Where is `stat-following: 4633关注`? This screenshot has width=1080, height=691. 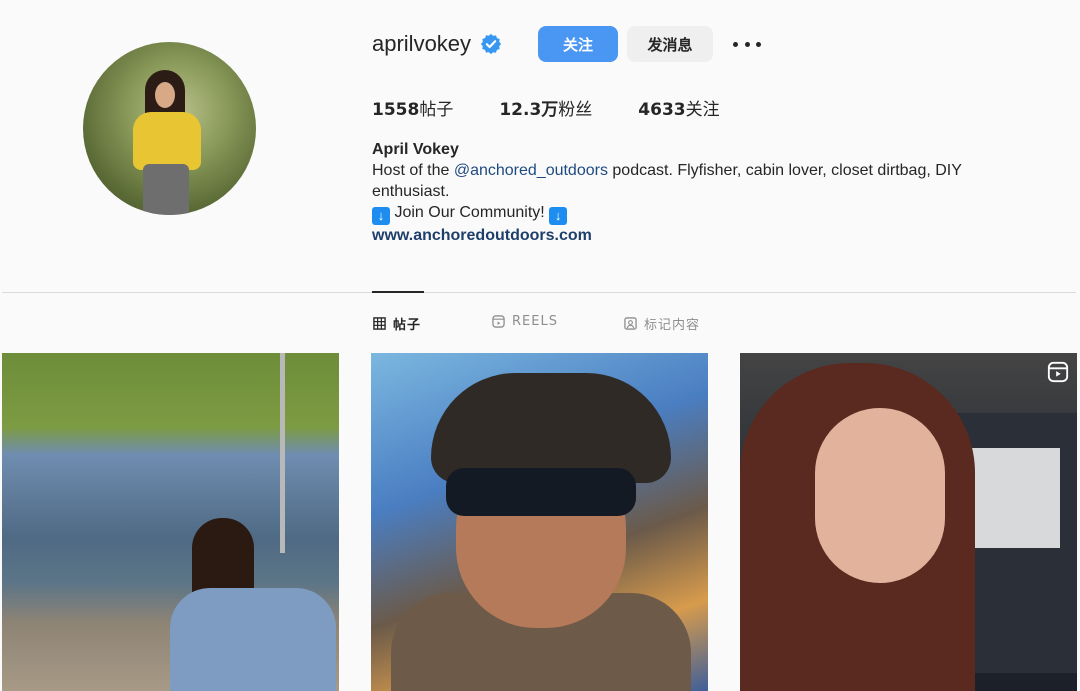 stat-following: 4633关注 is located at coordinates (678, 107).